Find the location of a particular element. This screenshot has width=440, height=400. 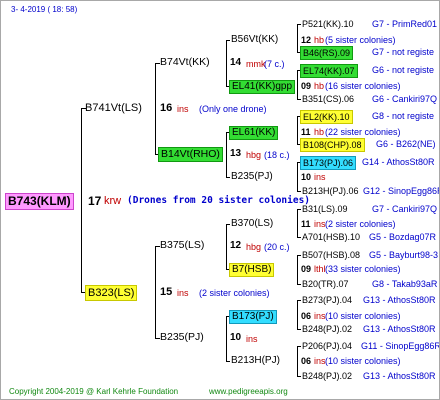

gen4-queen: B507(HSB).08 is located at coordinates (331, 255).